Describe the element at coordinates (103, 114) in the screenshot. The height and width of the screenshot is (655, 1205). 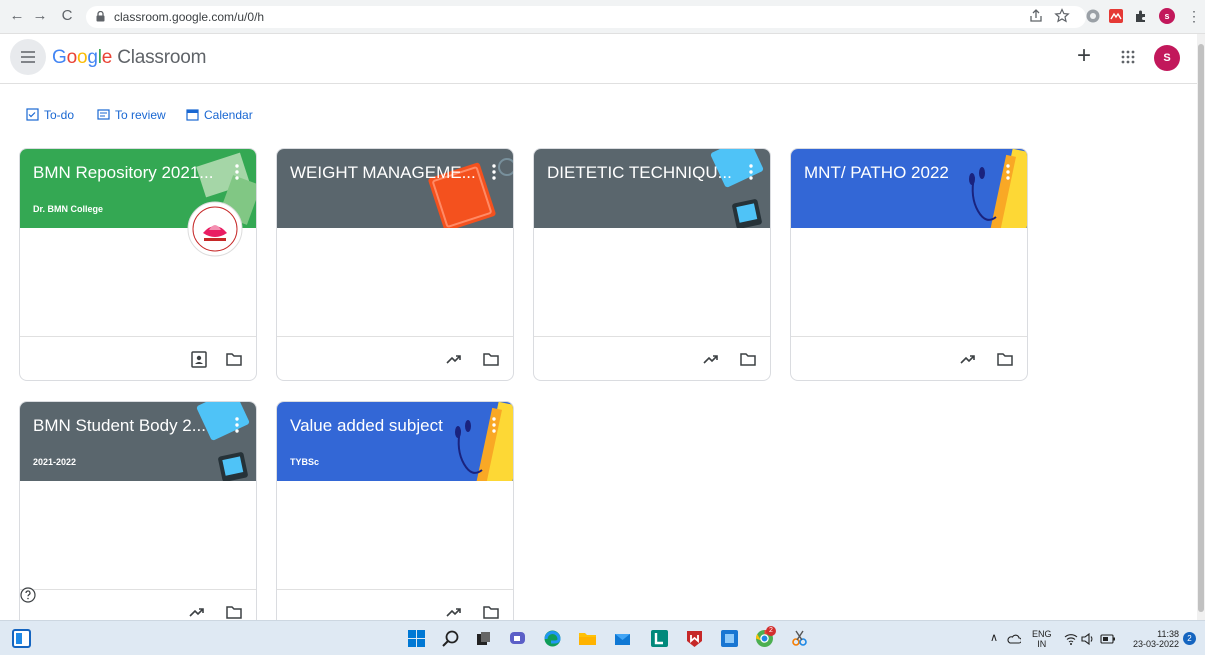
I see `review-icon` at that location.